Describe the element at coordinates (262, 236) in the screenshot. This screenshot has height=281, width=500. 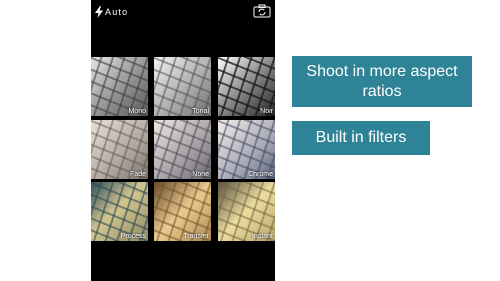
I see `filter-label: Instant` at that location.